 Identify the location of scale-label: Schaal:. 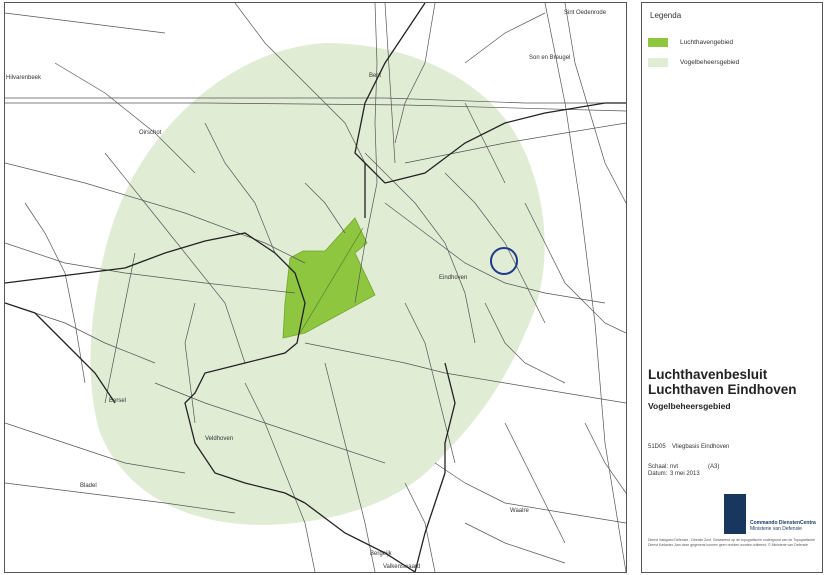
(658, 467).